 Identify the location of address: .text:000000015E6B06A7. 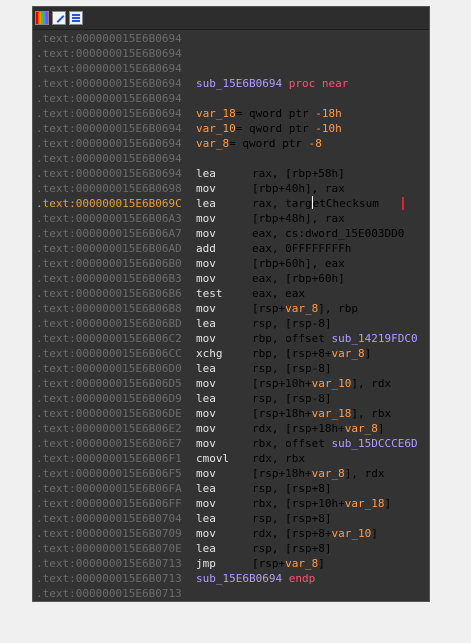
(109, 233).